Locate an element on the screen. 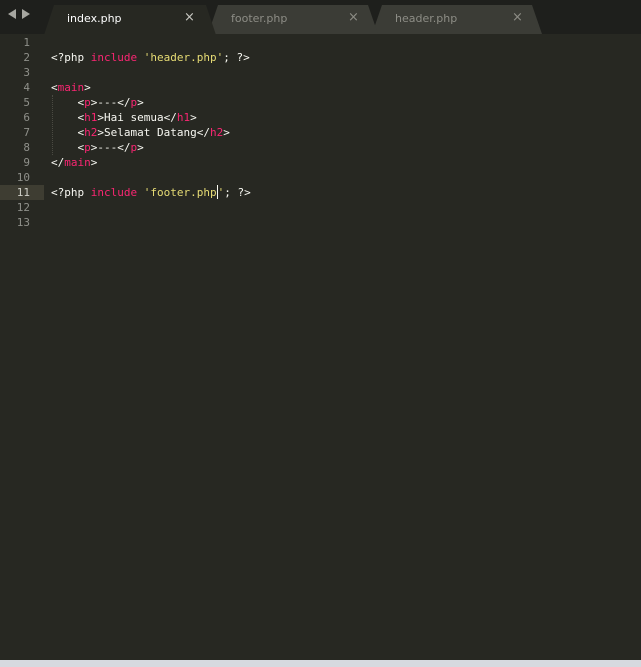 This screenshot has height=667, width=641. code-line: <?php include 'footer.php'; ?> is located at coordinates (151, 192).